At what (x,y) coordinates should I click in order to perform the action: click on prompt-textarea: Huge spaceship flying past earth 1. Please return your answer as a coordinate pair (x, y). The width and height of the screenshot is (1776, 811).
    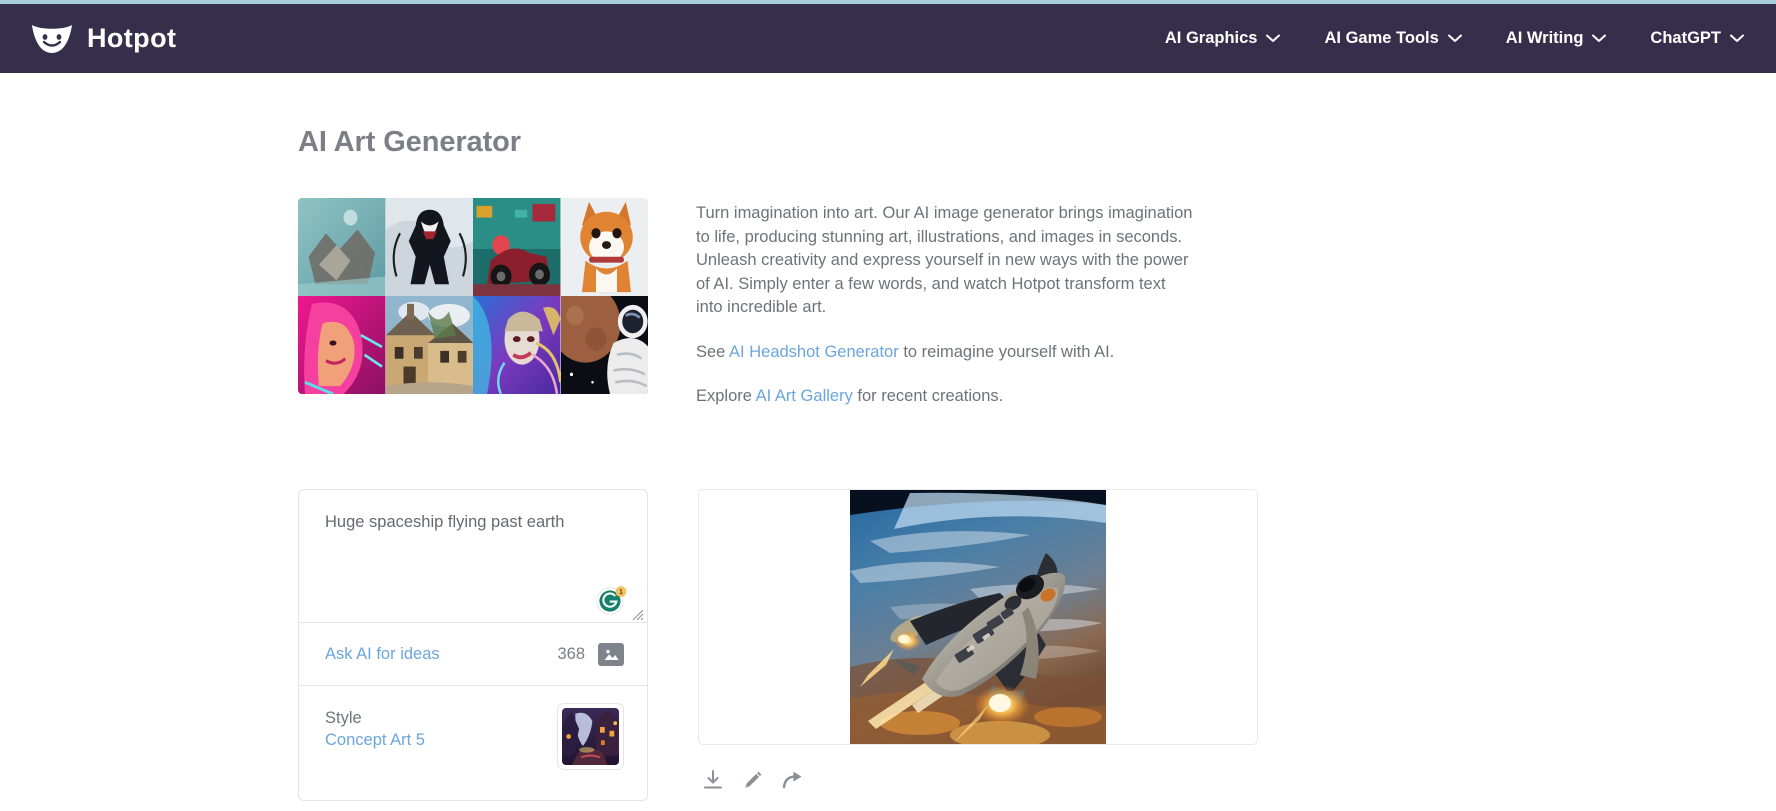
    Looking at the image, I should click on (473, 556).